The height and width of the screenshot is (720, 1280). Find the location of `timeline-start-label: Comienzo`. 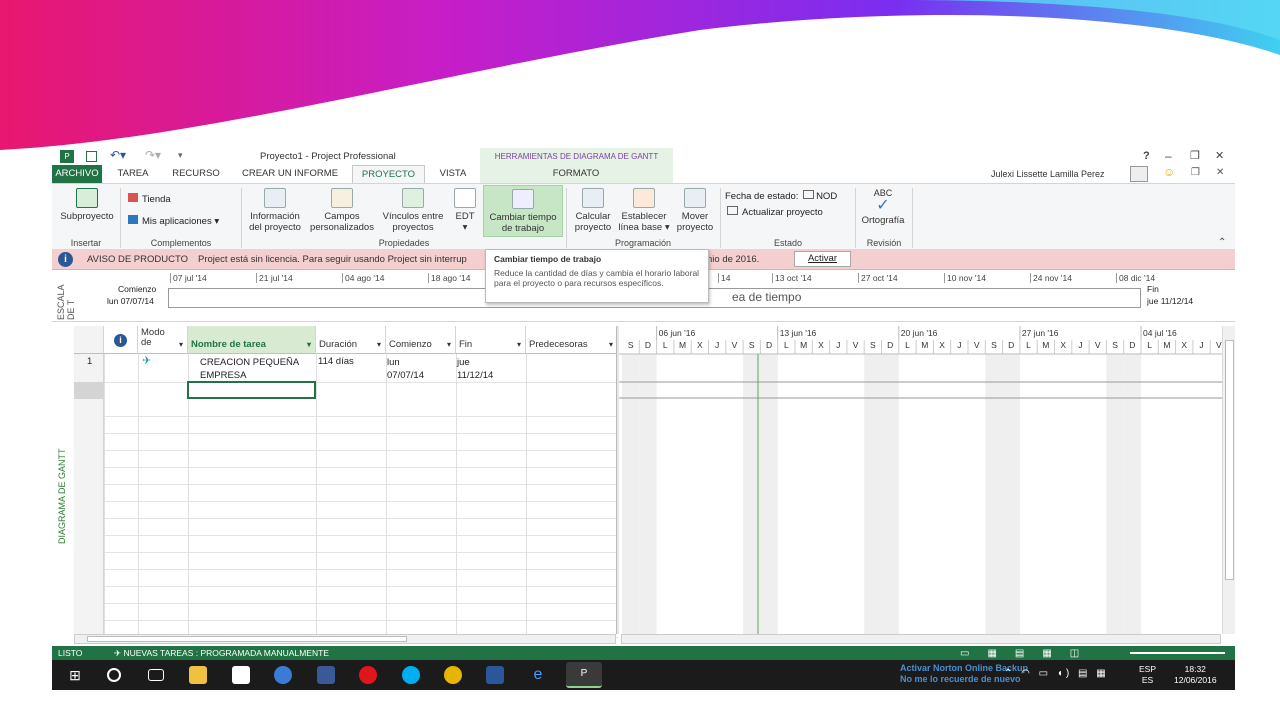

timeline-start-label: Comienzo is located at coordinates (137, 289).